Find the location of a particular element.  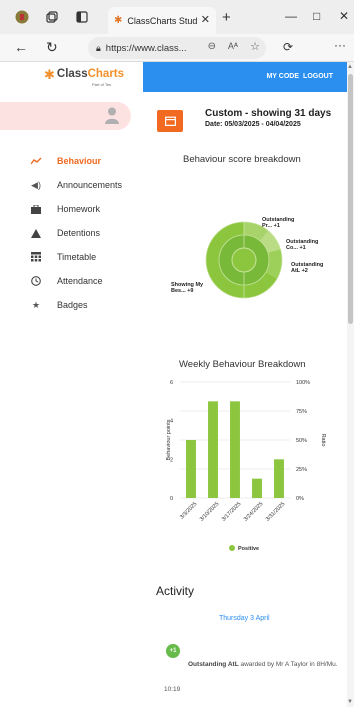

weekly-chart-title: Weekly Behaviour Breakdown is located at coordinates (242, 364).